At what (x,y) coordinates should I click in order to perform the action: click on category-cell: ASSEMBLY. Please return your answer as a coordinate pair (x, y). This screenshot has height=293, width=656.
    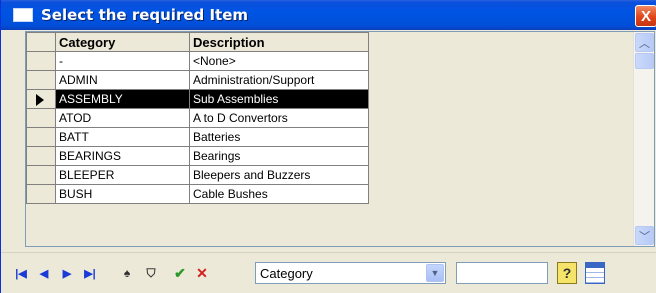
    Looking at the image, I should click on (122, 99).